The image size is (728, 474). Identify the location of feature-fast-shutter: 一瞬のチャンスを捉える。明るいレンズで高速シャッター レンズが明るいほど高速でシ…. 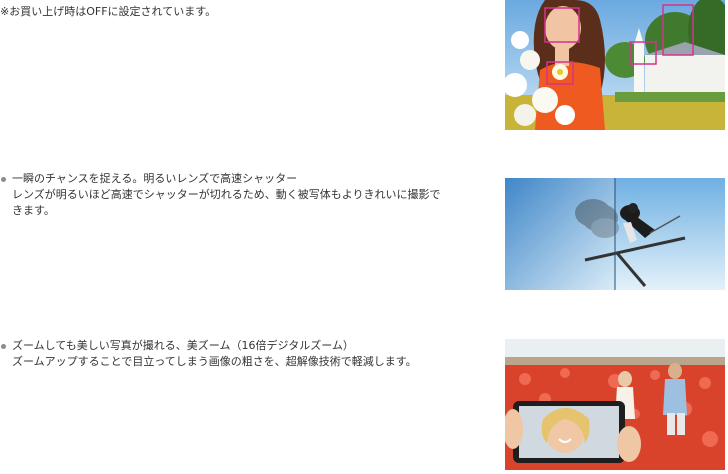
(245, 195).